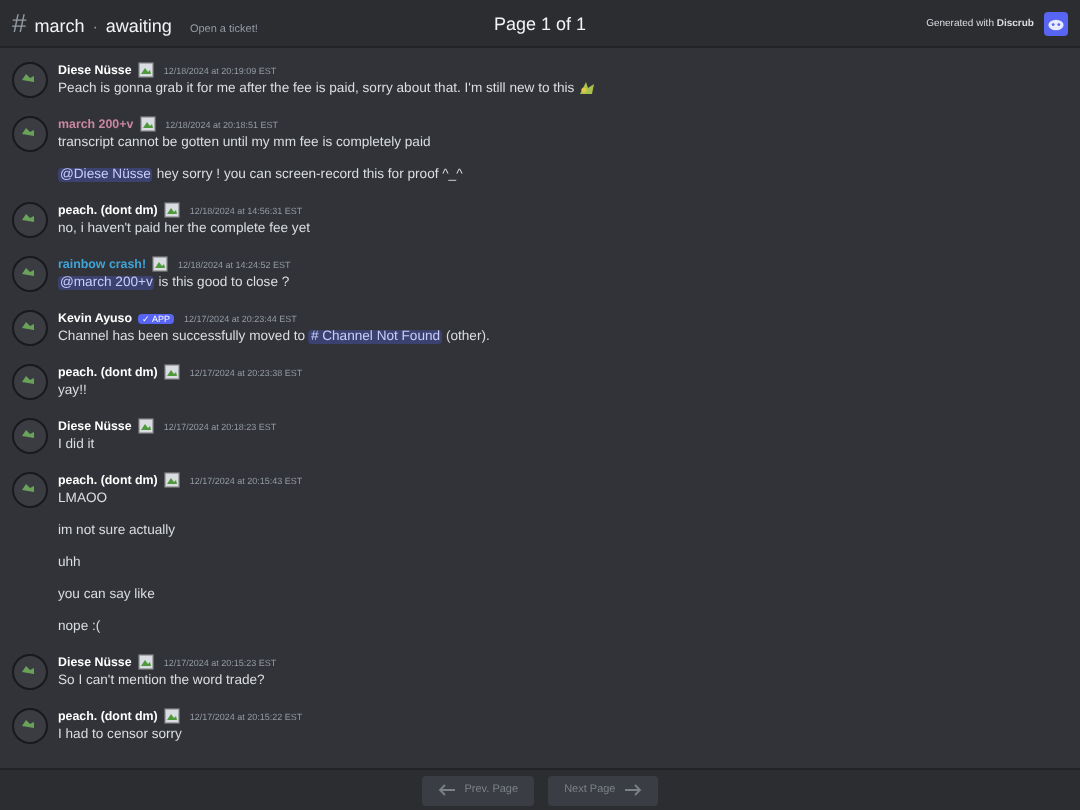 The image size is (1080, 810). I want to click on subchannel-name: awaiting, so click(138, 26).